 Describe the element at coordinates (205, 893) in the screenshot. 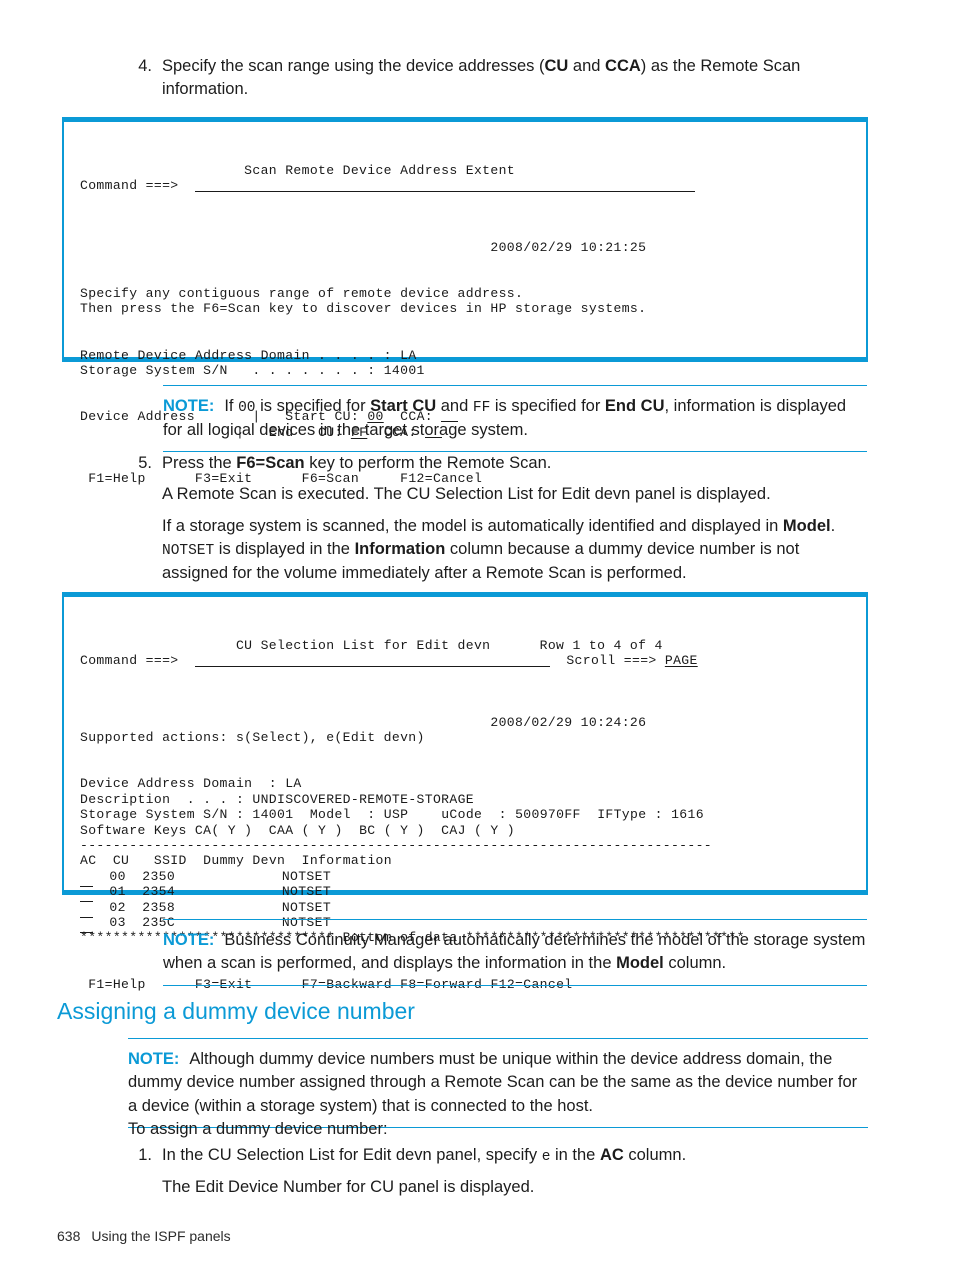

I see `table-row: 01 2354 NOTSET` at that location.